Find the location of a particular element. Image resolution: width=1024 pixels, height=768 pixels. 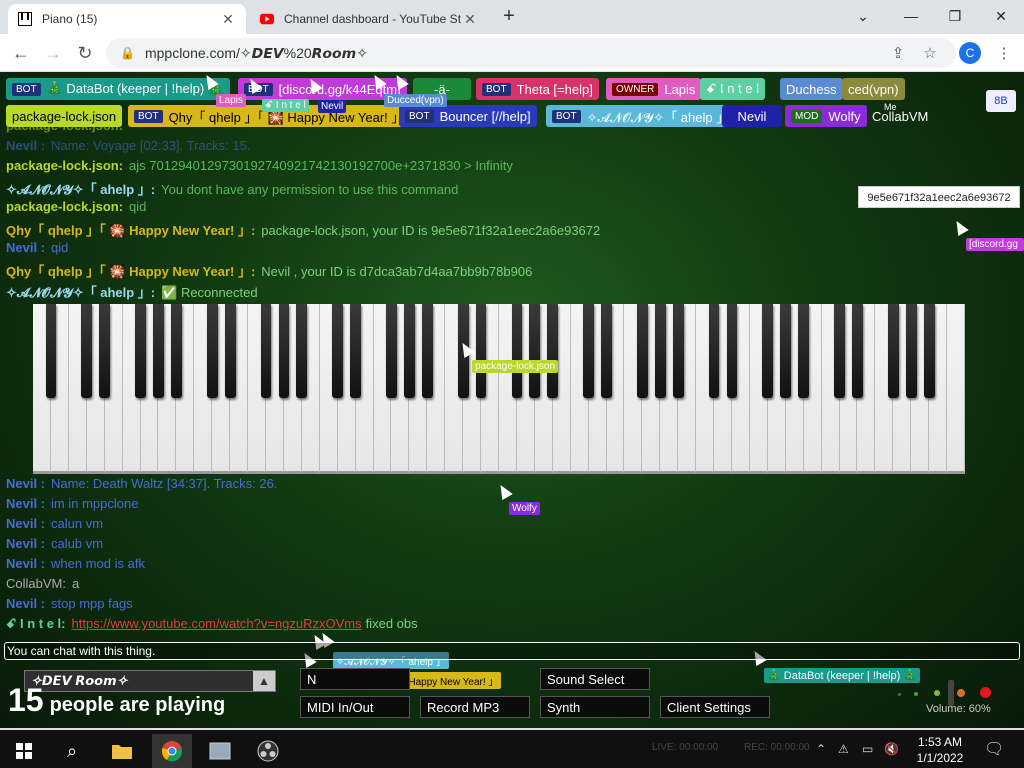

network-icon: ⚠ is located at coordinates (843, 749).